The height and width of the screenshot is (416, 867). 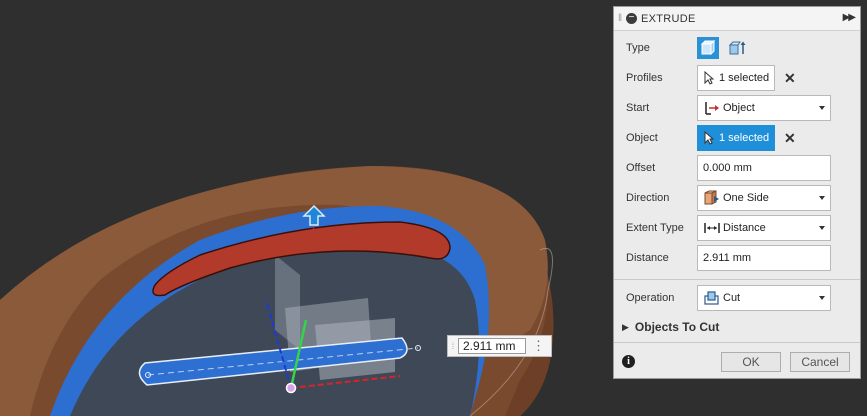 I want to click on row-offset: Offset 0.000 mm, so click(x=737, y=168).